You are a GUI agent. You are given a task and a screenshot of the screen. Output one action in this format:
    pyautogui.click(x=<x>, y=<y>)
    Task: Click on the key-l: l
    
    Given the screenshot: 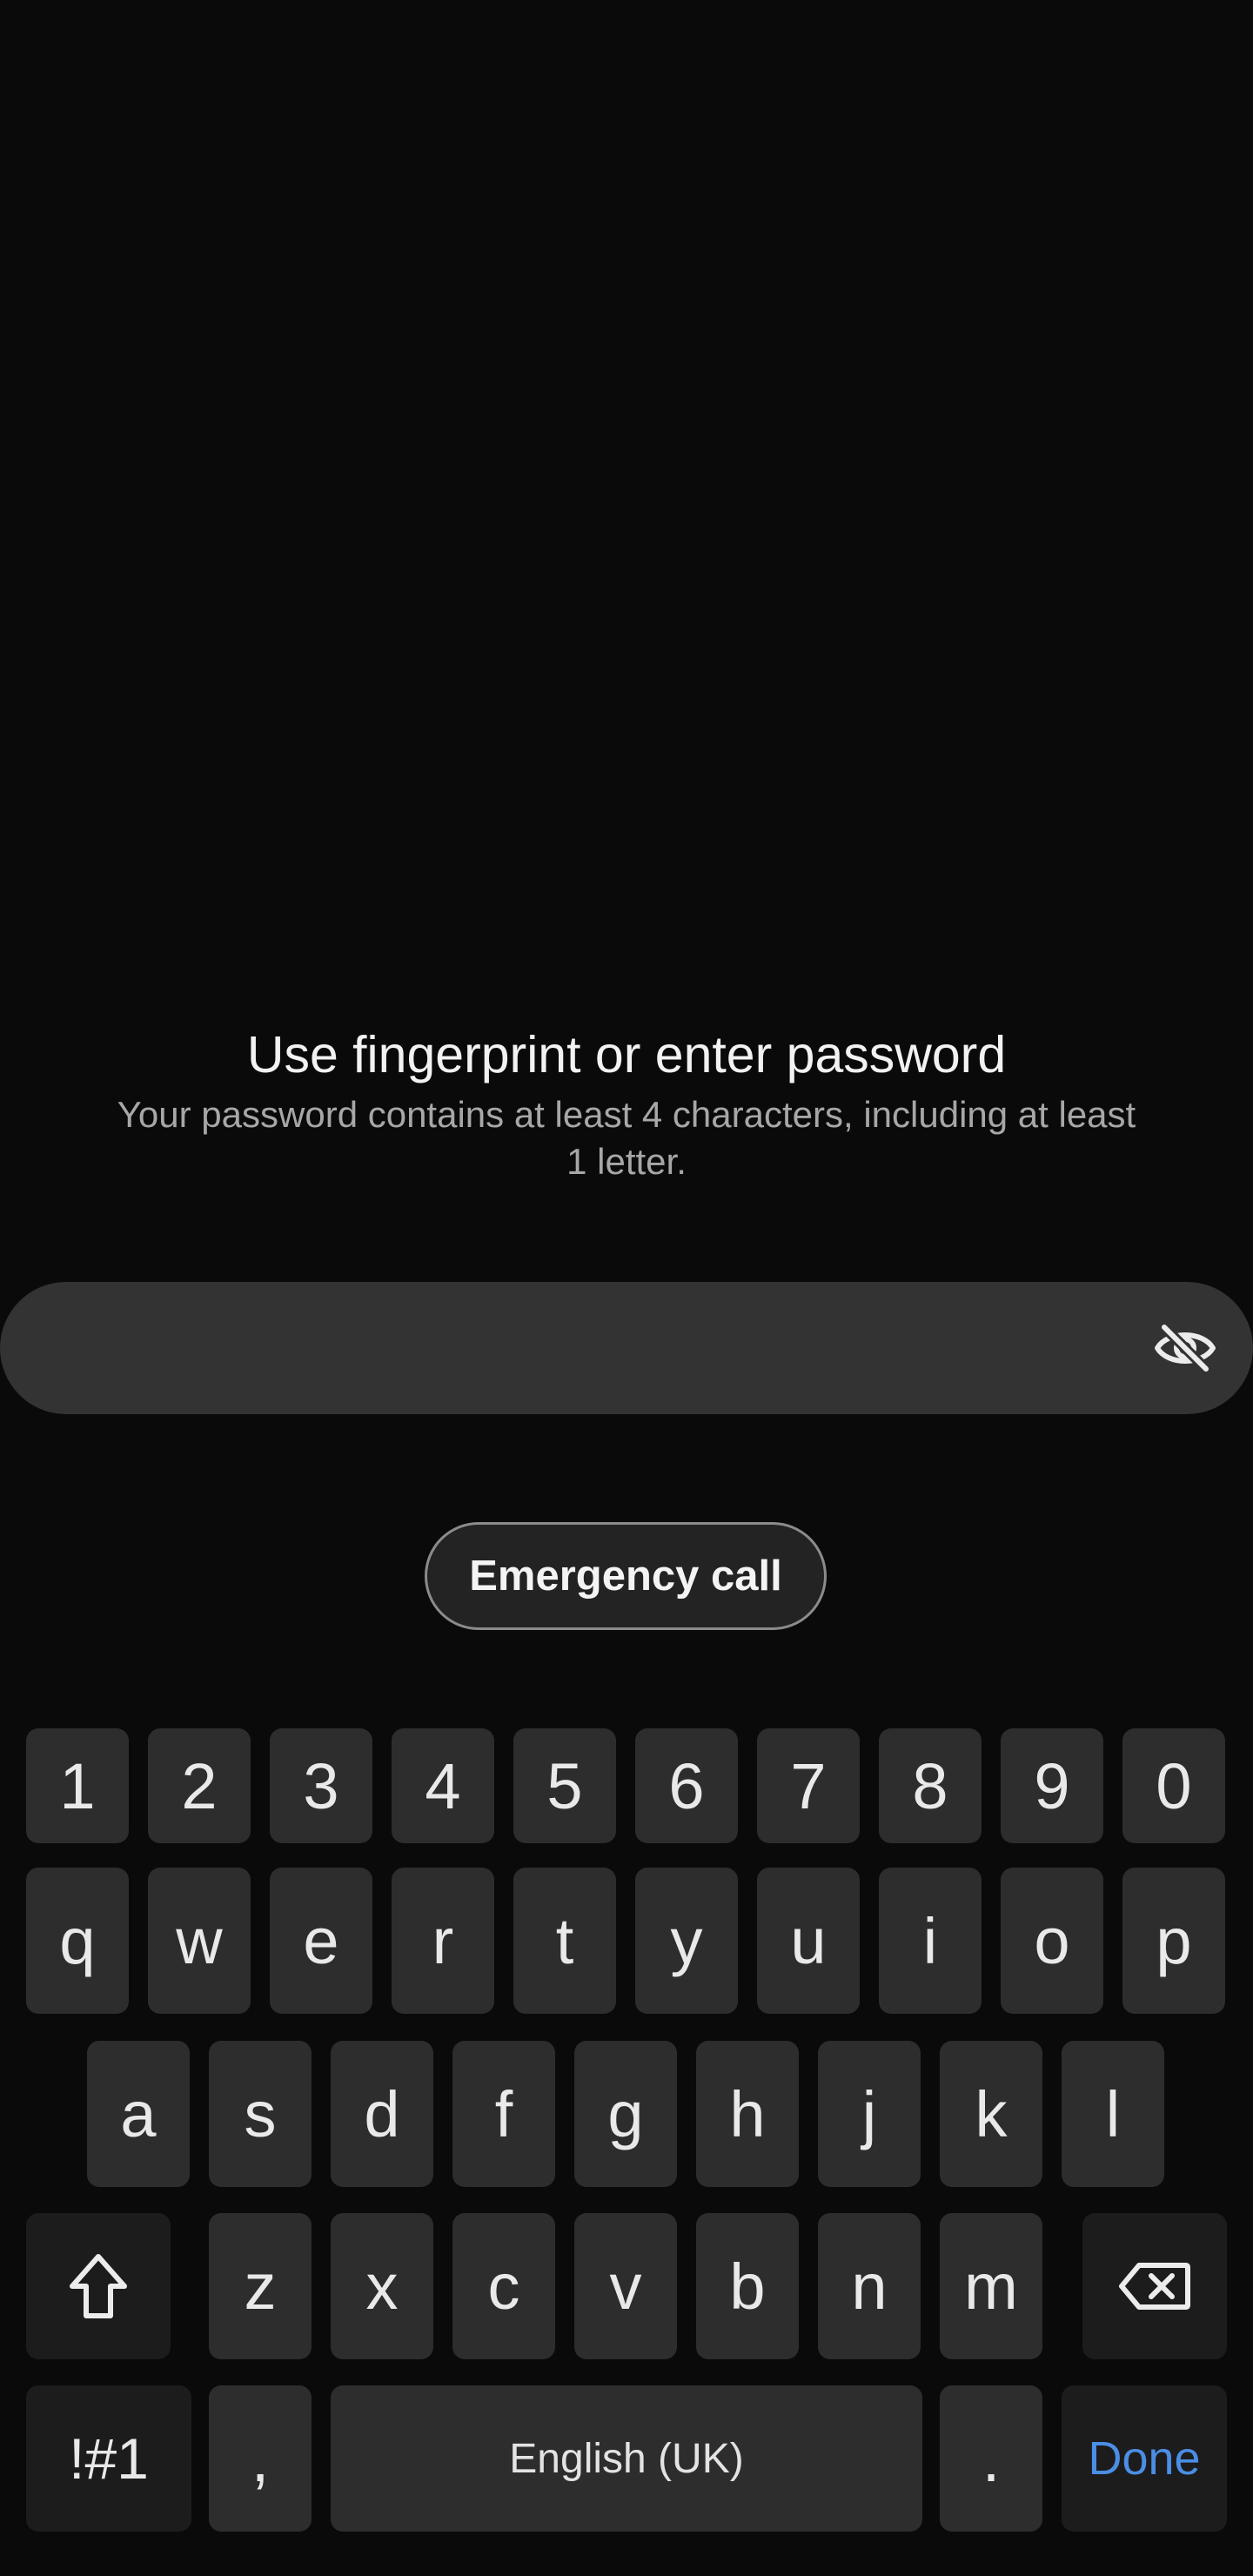 What is the action you would take?
    pyautogui.click(x=1113, y=2114)
    